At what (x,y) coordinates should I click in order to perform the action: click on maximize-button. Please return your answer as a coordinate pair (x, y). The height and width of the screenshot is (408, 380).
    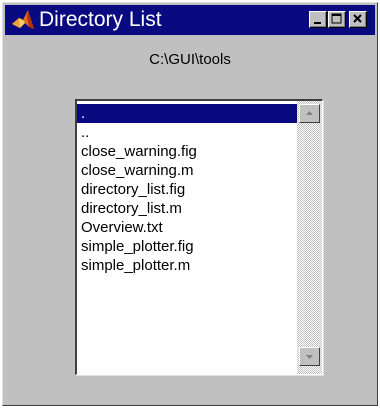
    Looking at the image, I should click on (337, 19).